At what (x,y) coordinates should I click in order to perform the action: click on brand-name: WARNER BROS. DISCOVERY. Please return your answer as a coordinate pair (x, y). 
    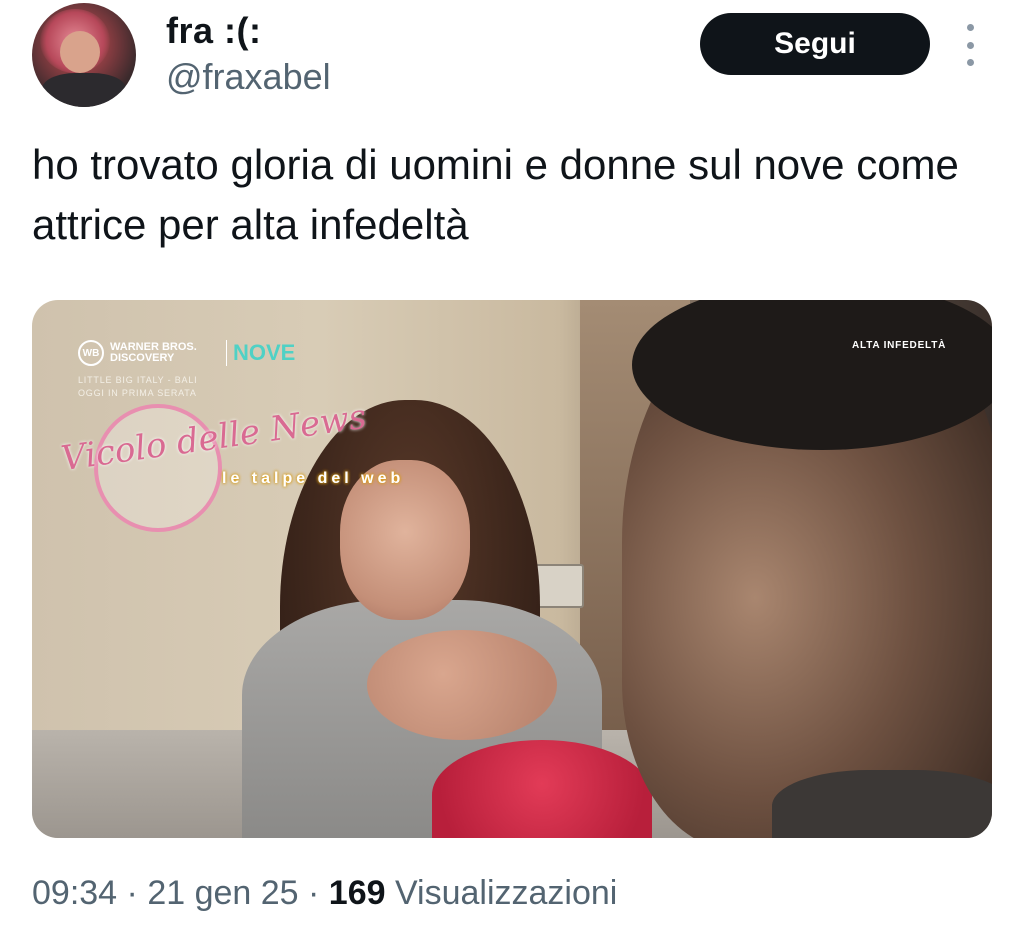
    Looking at the image, I should click on (153, 352).